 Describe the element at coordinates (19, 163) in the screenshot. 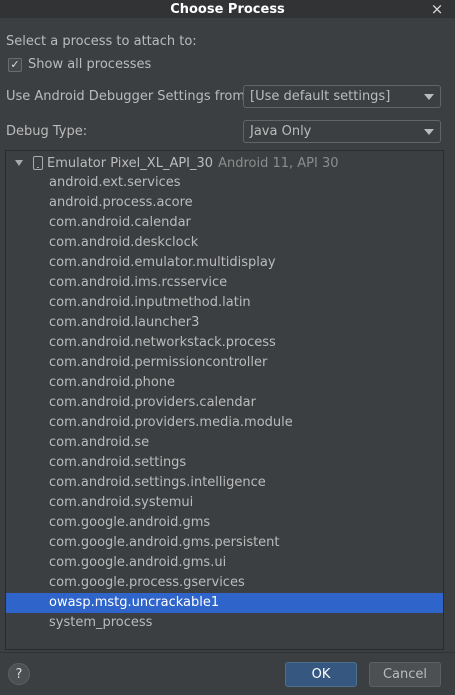

I see `expand-arrow-icon` at that location.